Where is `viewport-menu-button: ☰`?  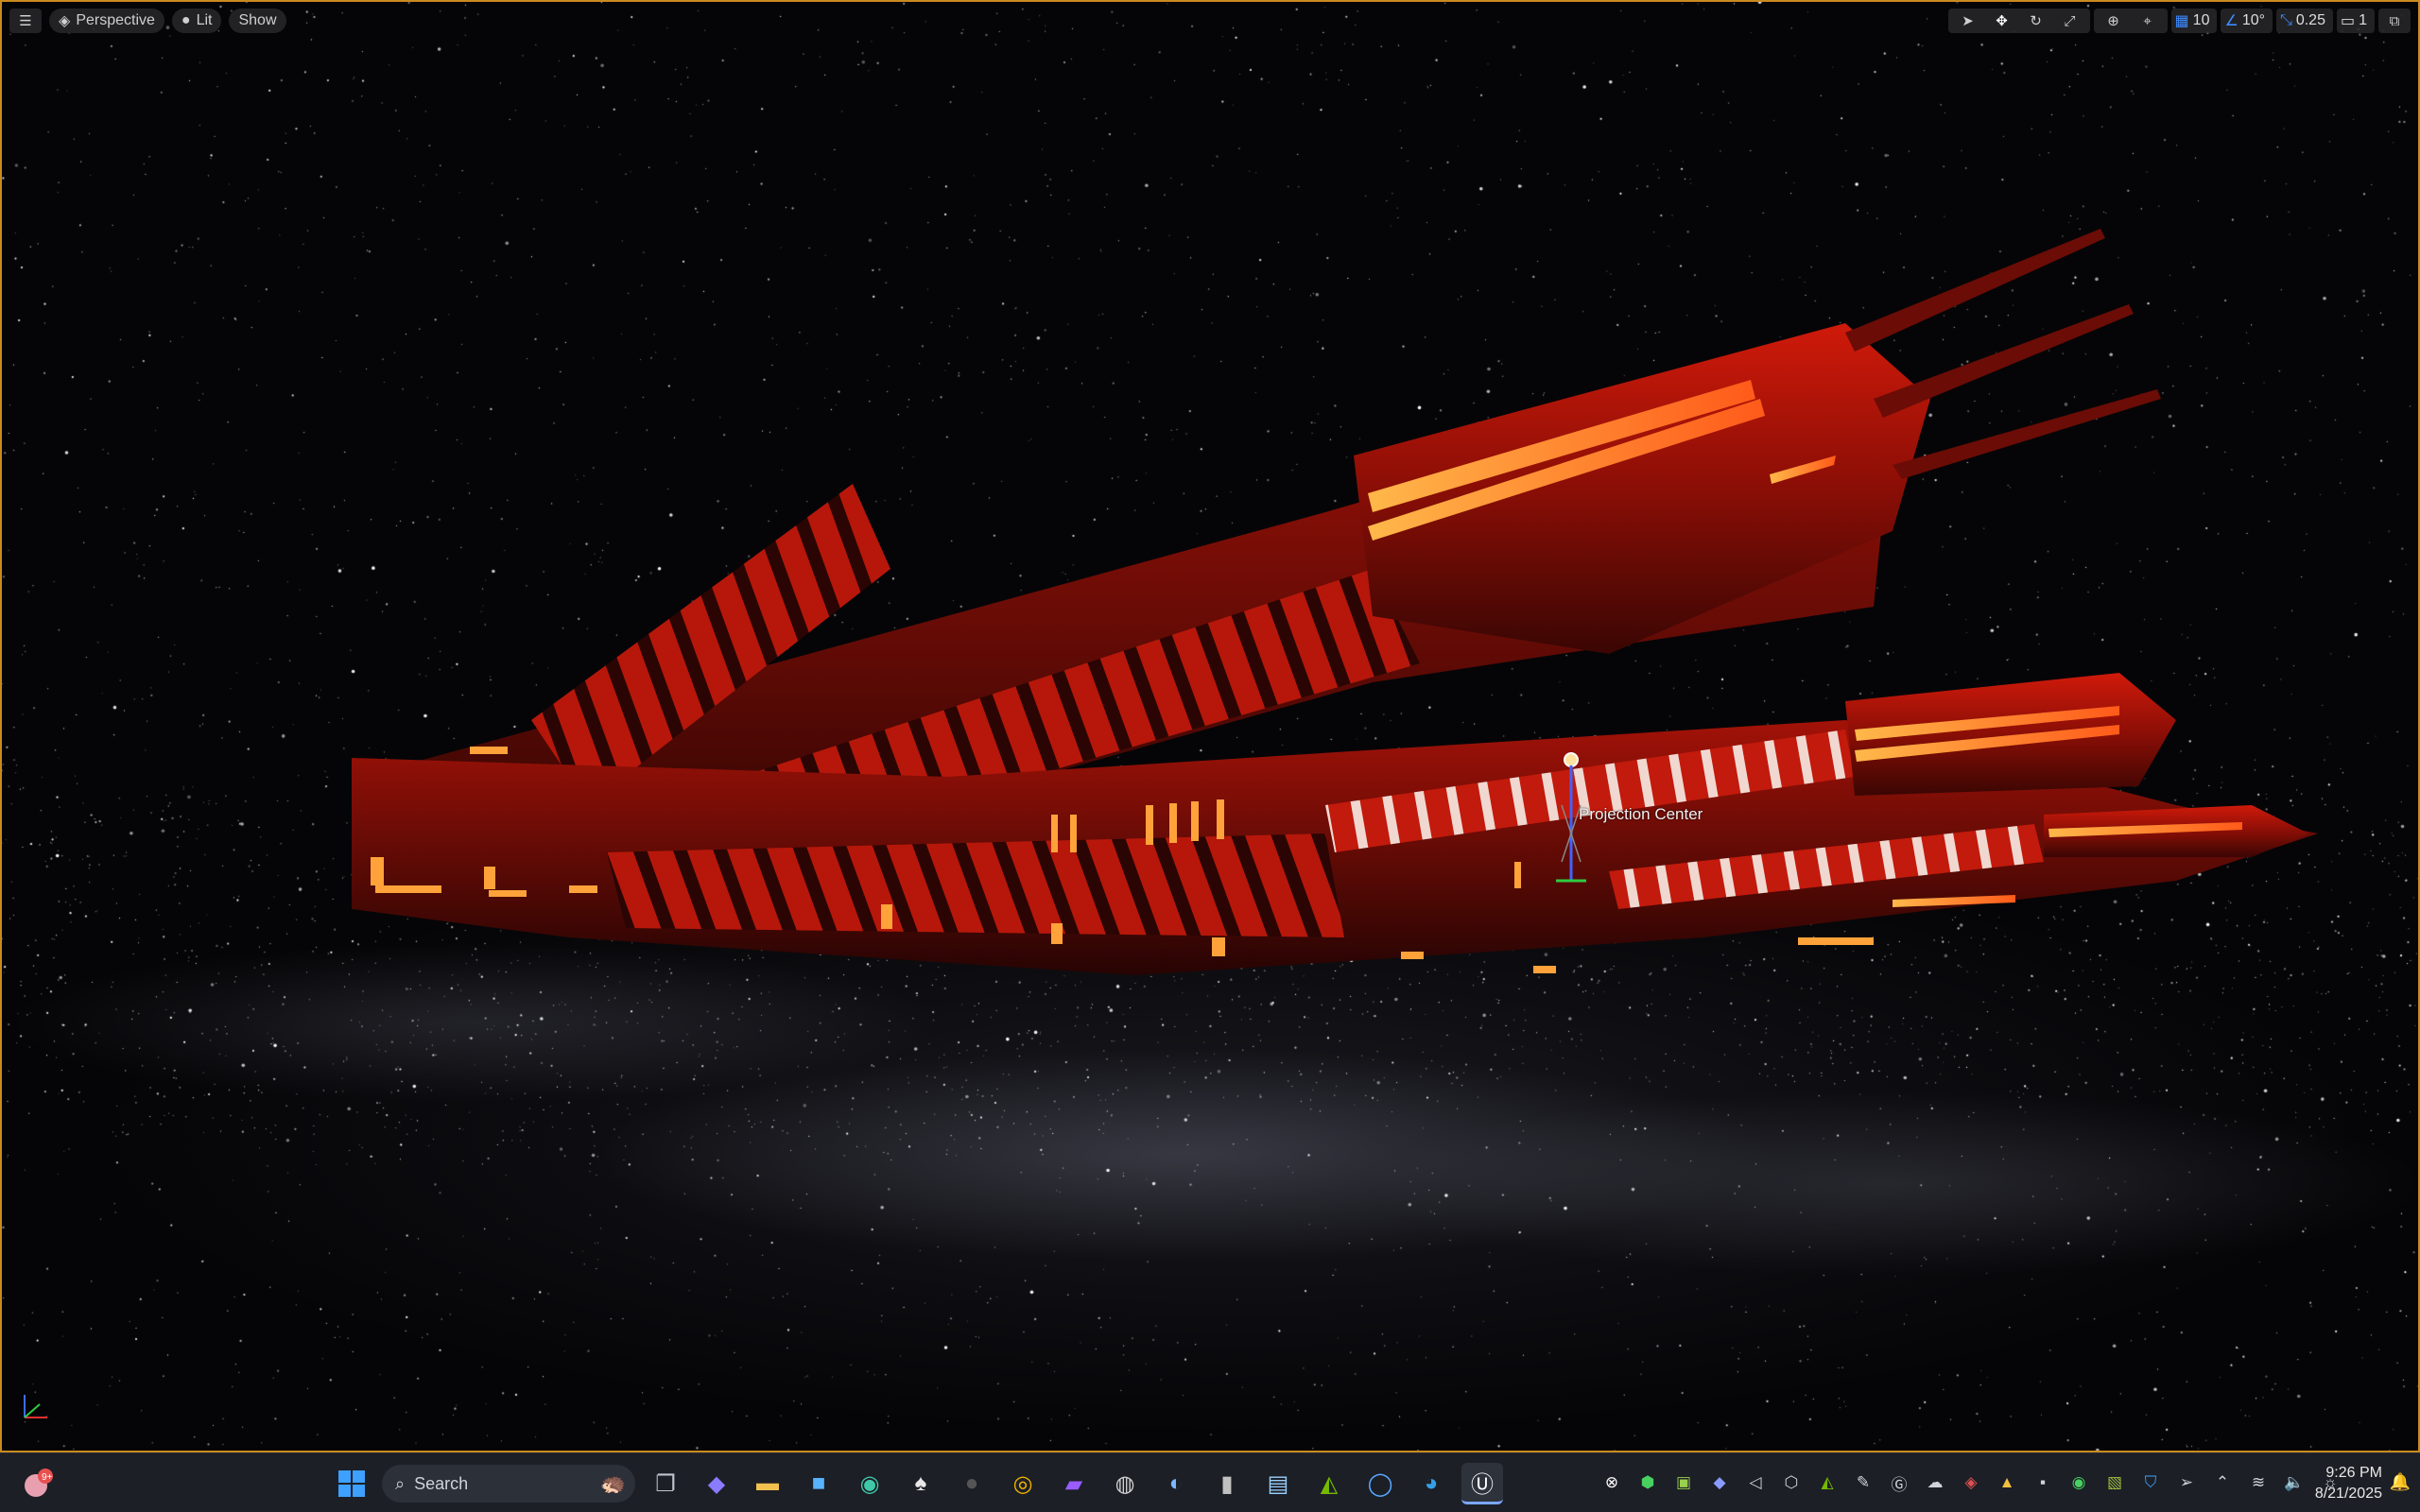 viewport-menu-button: ☰ is located at coordinates (26, 21).